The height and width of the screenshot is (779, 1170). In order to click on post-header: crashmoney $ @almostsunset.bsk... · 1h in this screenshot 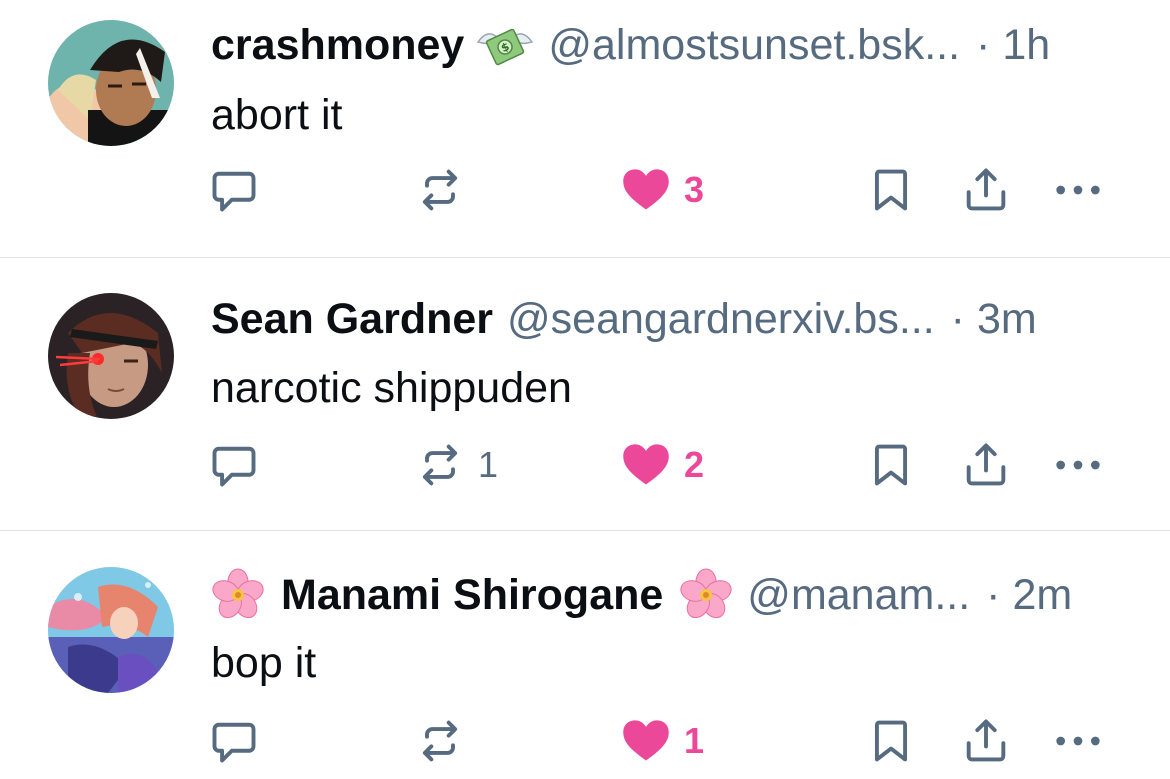, I will do `click(664, 45)`.